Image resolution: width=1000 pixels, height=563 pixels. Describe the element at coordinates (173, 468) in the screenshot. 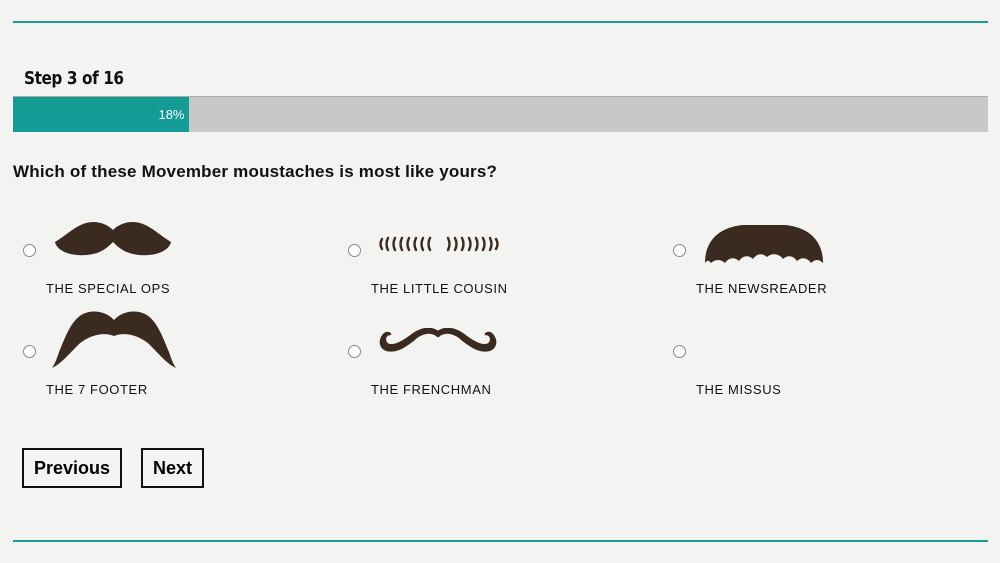

I see `next-button: Next` at that location.